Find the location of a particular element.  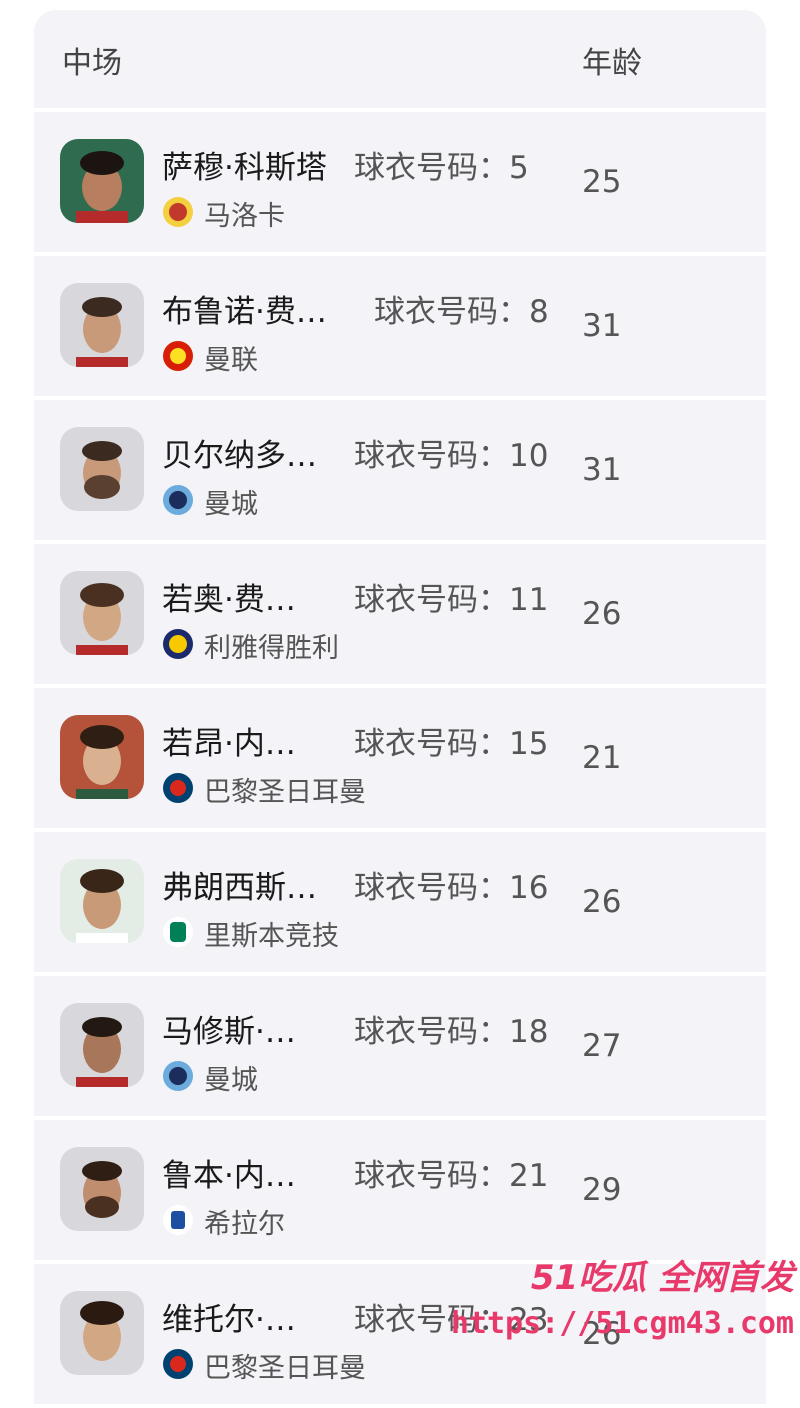

list-header: 中场 年龄 is located at coordinates (400, 59).